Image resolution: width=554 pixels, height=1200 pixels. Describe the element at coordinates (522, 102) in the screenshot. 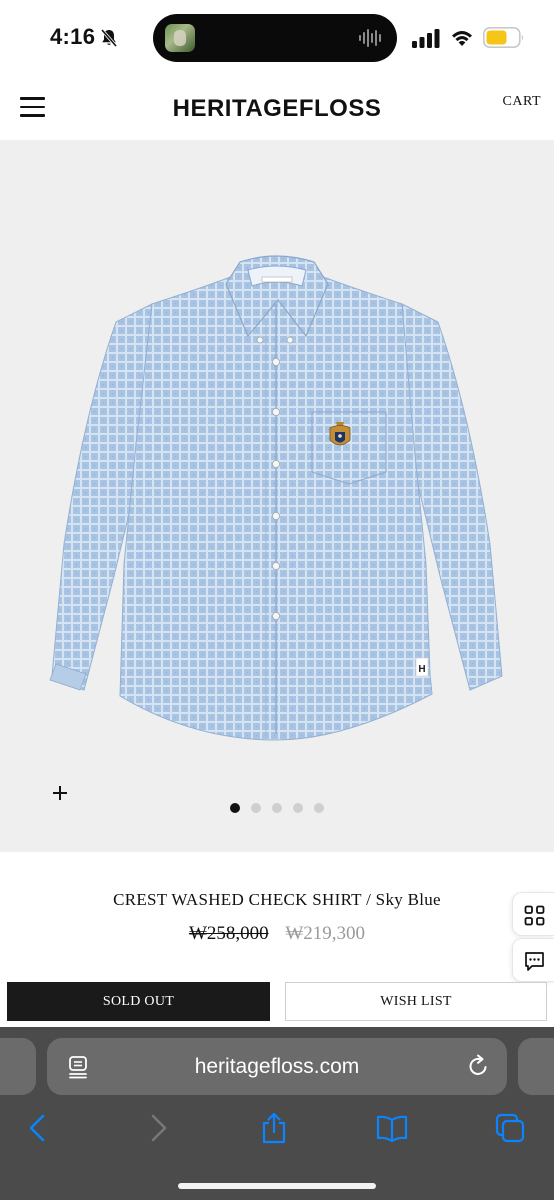

I see `cart-link: CART` at that location.